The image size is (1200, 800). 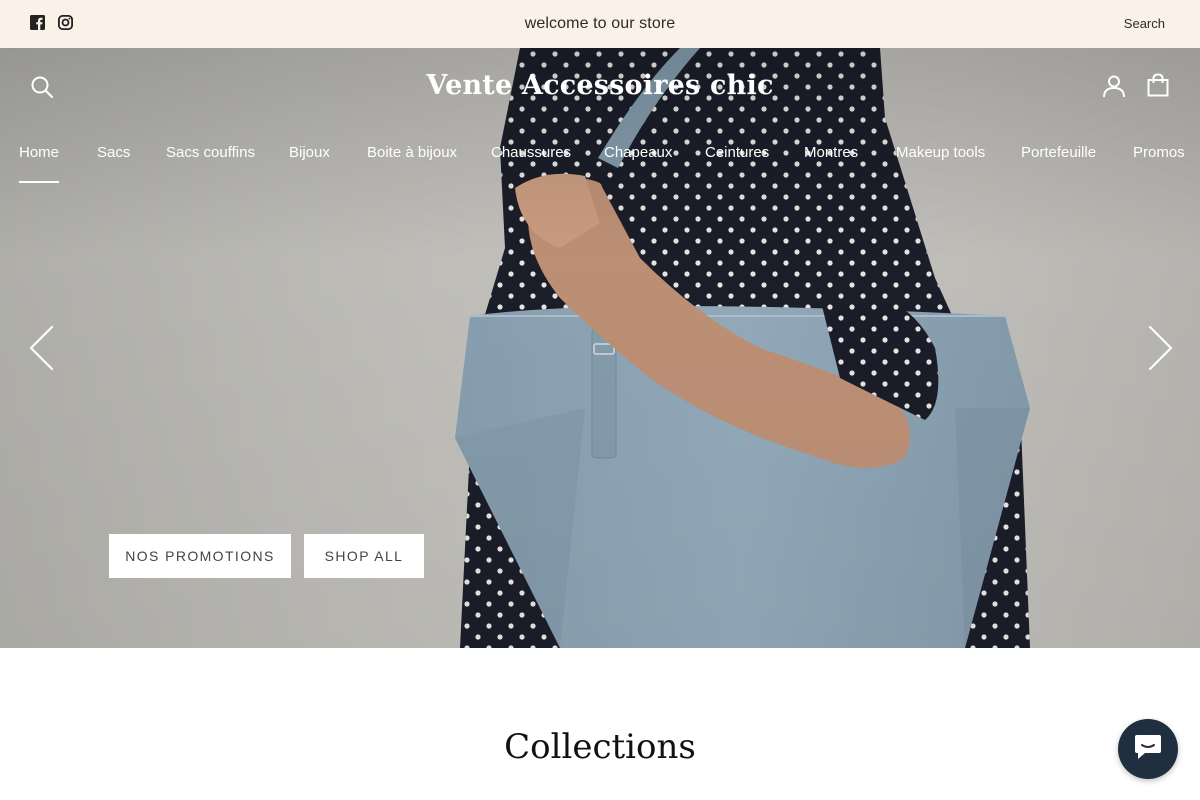 I want to click on announcement-text: welcome to our store, so click(x=600, y=23).